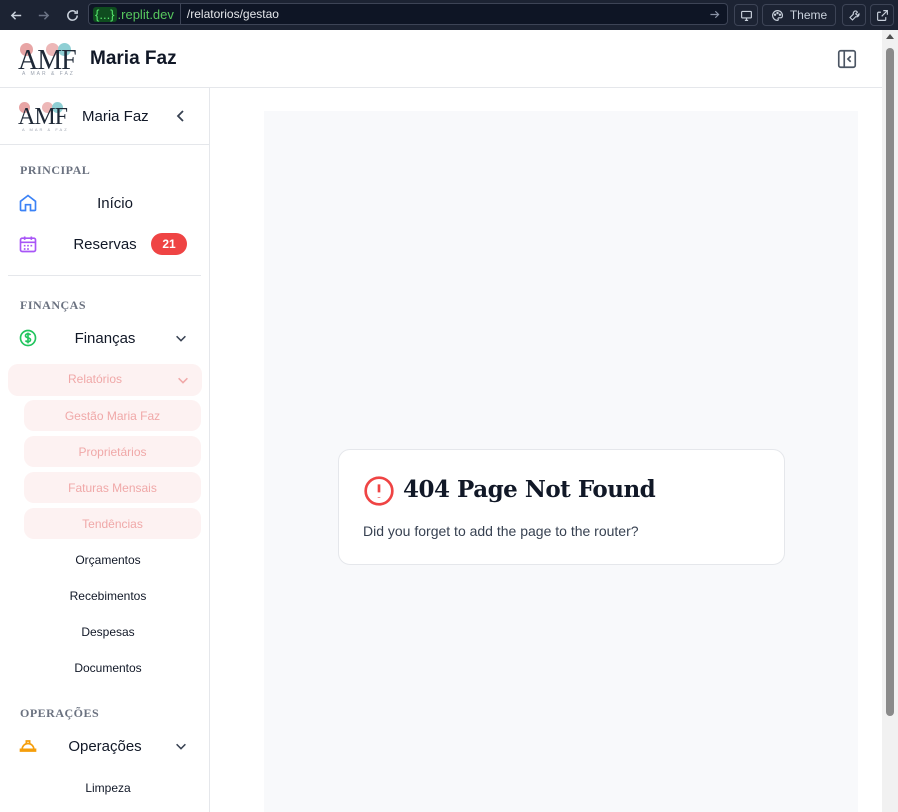  Describe the element at coordinates (181, 116) in the screenshot. I see `chevron-left-icon` at that location.